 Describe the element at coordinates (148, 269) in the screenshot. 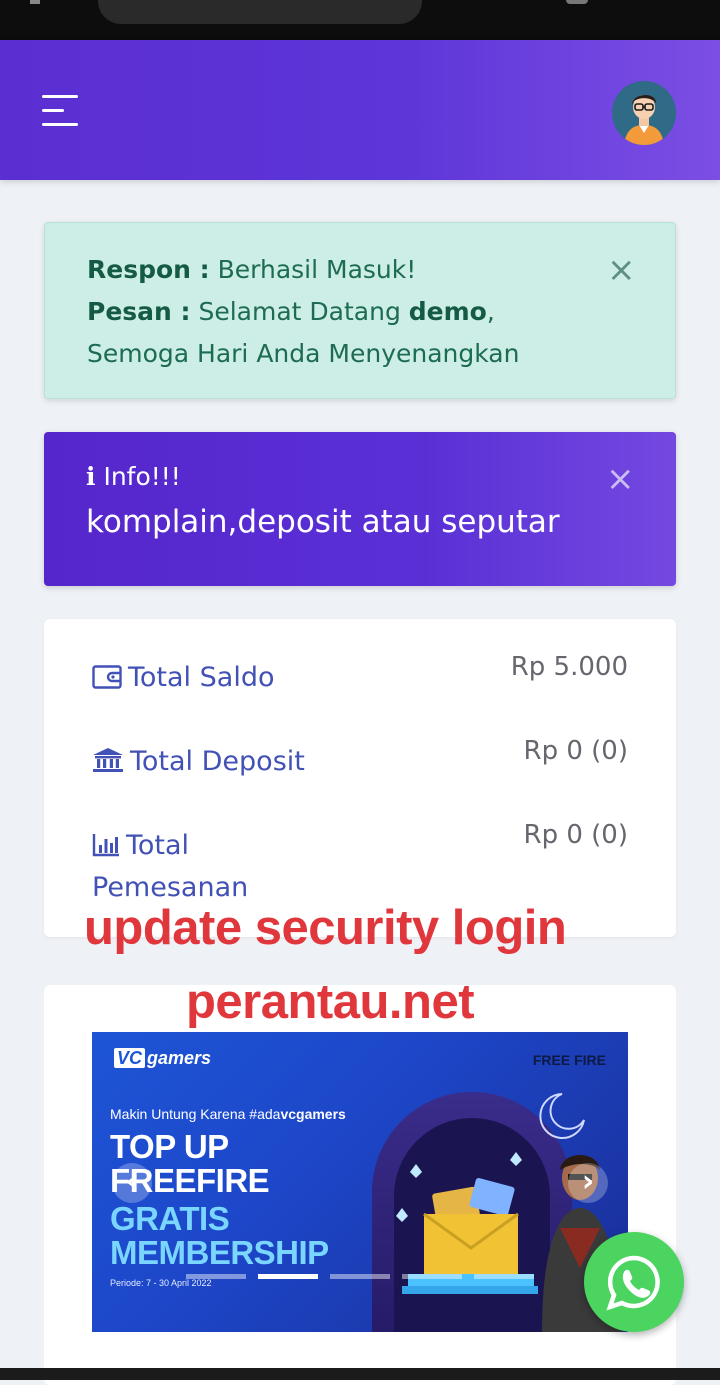

I see `respon-label: Respon :` at that location.